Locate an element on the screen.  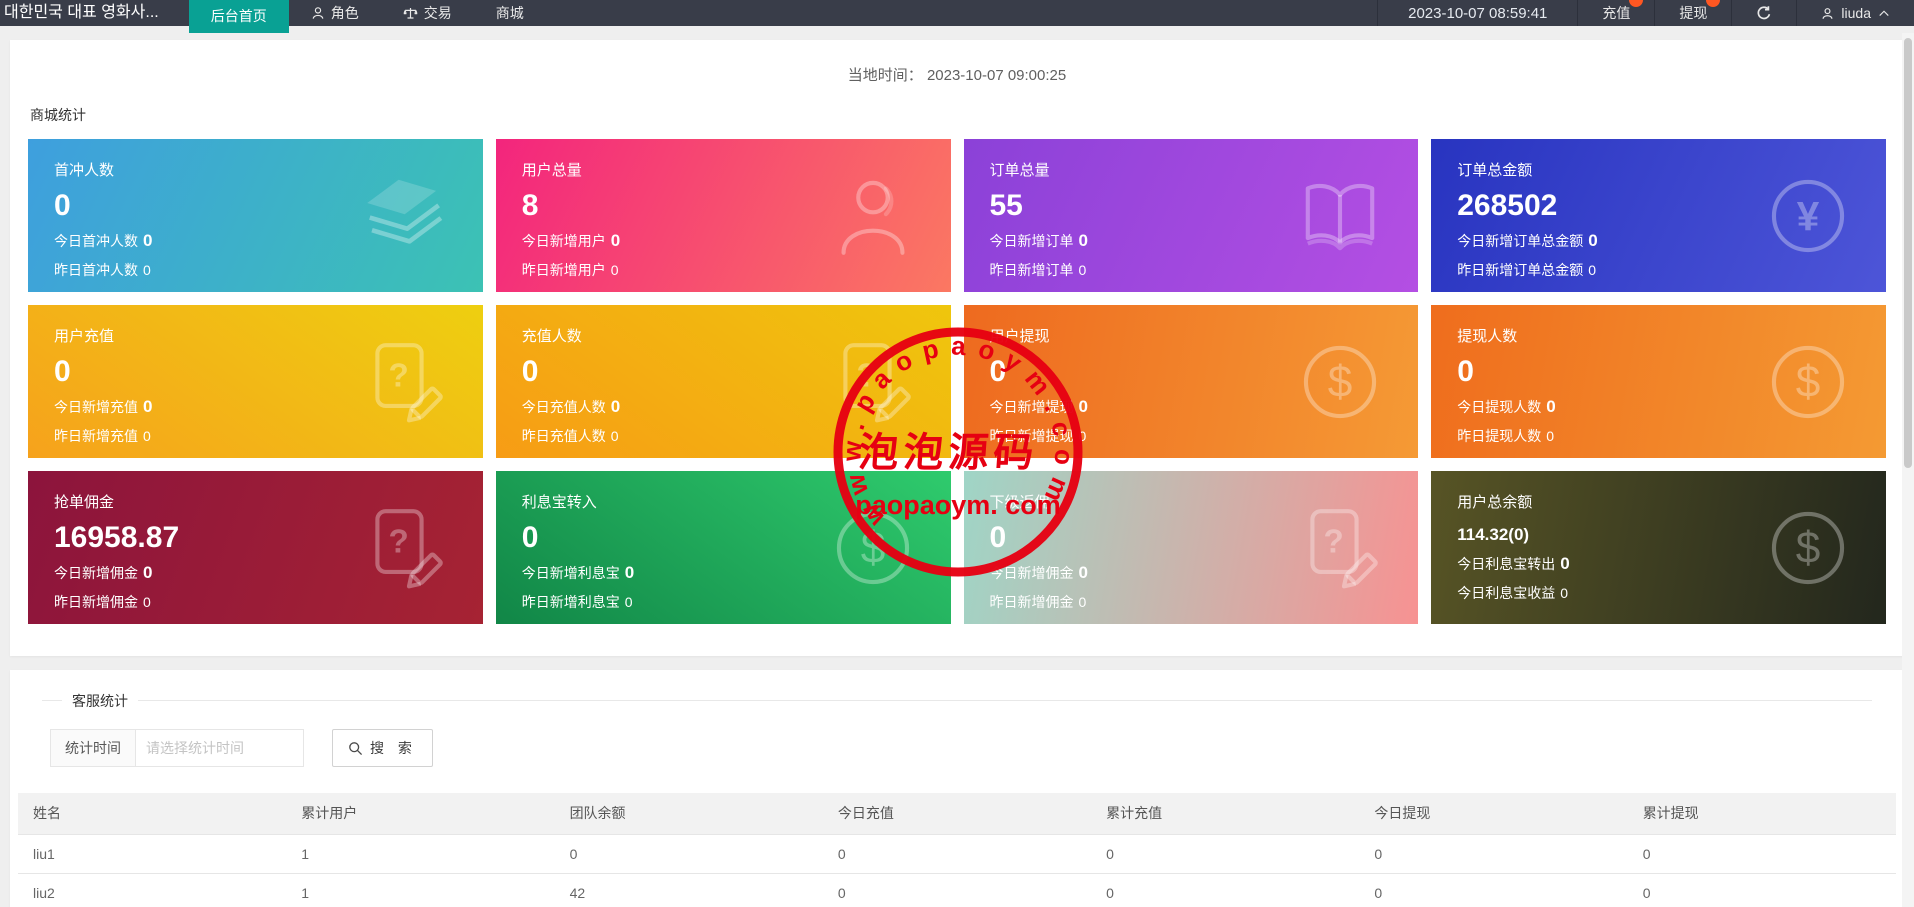
yesterday-label: 昨日首冲人数 is located at coordinates (96, 270).